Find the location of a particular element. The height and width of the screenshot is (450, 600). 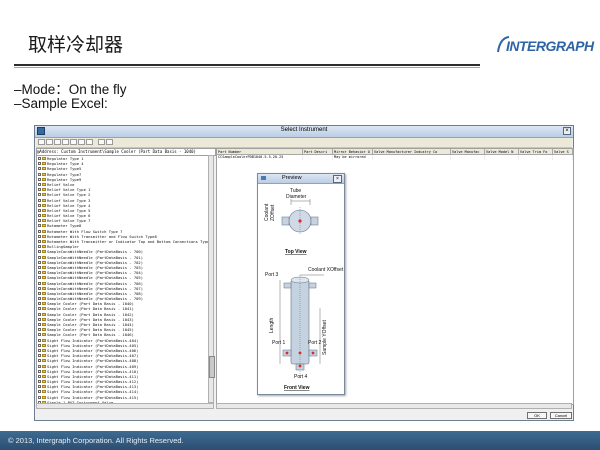

sample-center-marker is located at coordinates (300, 353).